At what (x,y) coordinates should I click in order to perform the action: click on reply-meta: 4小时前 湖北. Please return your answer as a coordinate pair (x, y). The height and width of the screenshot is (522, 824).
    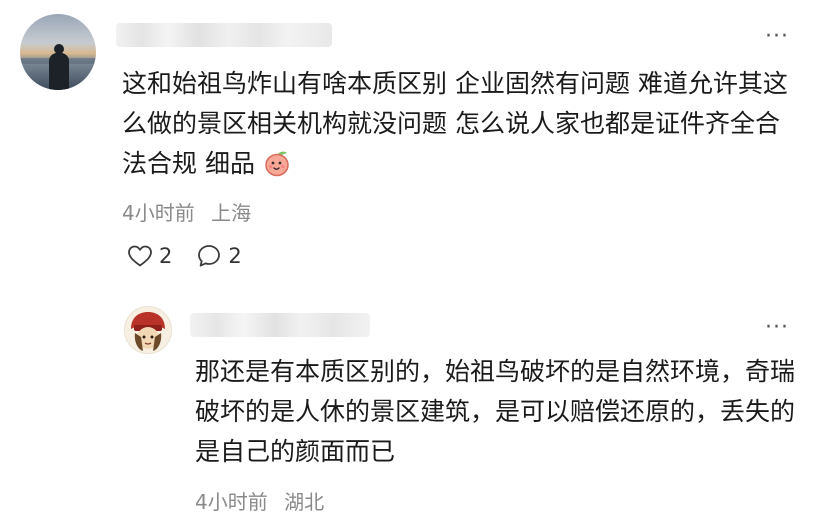
    Looking at the image, I should click on (259, 500).